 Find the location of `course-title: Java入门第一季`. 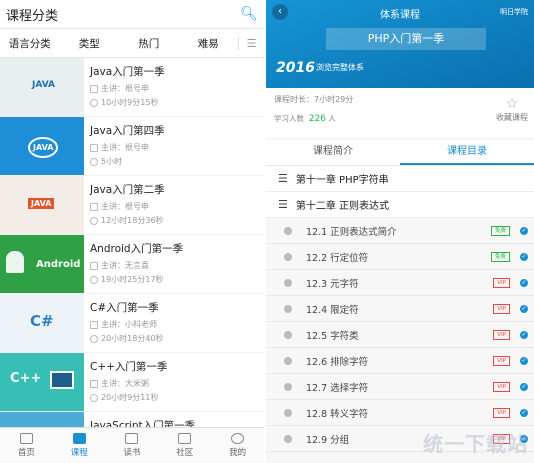

course-title: Java入门第一季 is located at coordinates (127, 72).